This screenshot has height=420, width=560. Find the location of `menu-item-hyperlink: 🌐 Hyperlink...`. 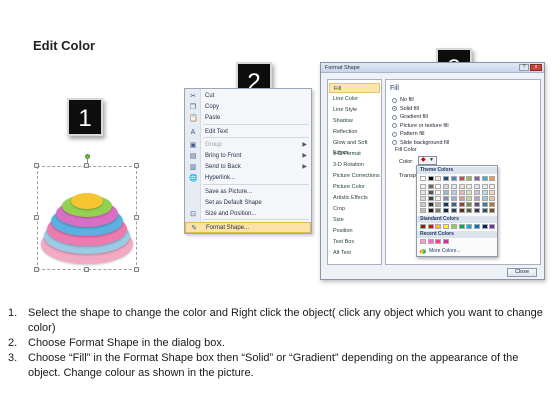

menu-item-hyperlink: 🌐 Hyperlink... is located at coordinates (248, 178).